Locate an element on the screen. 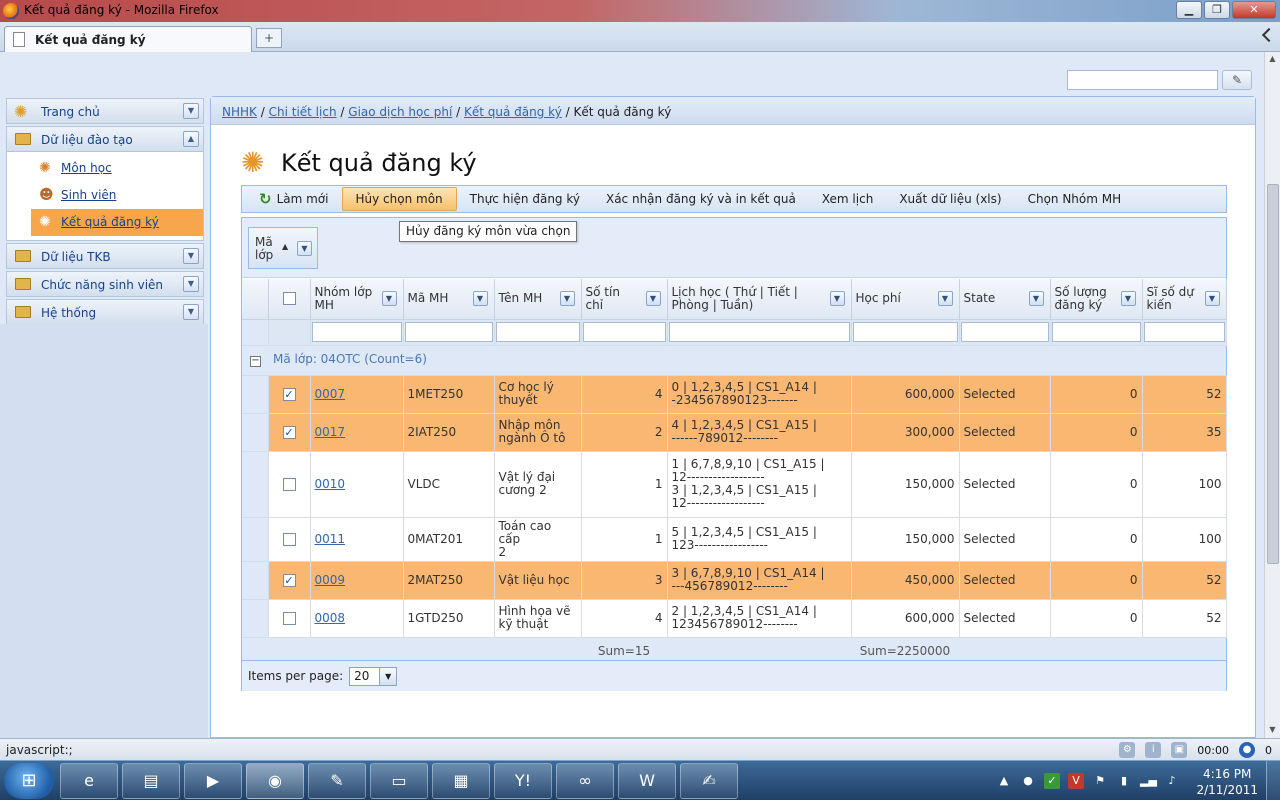 Image resolution: width=1280 pixels, height=800 pixels. refresh-button: ↻ Làm mới is located at coordinates (294, 199).